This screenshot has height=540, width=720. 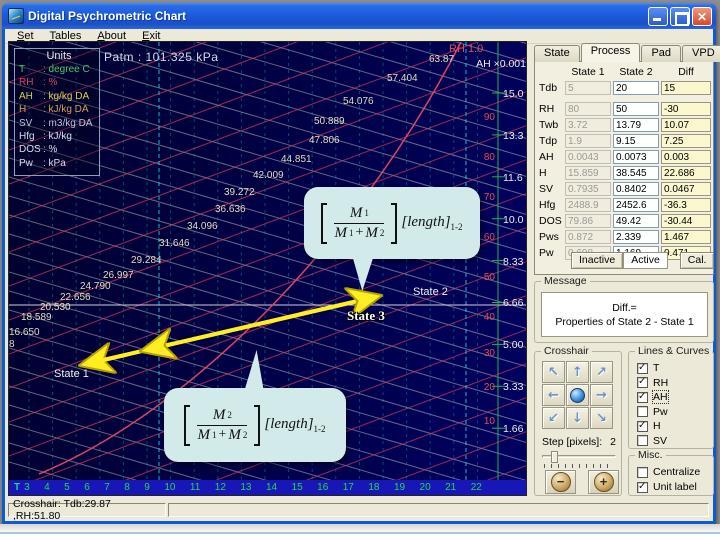 What do you see at coordinates (650, 455) in the screenshot?
I see `misc-group-title: Misc.` at bounding box center [650, 455].